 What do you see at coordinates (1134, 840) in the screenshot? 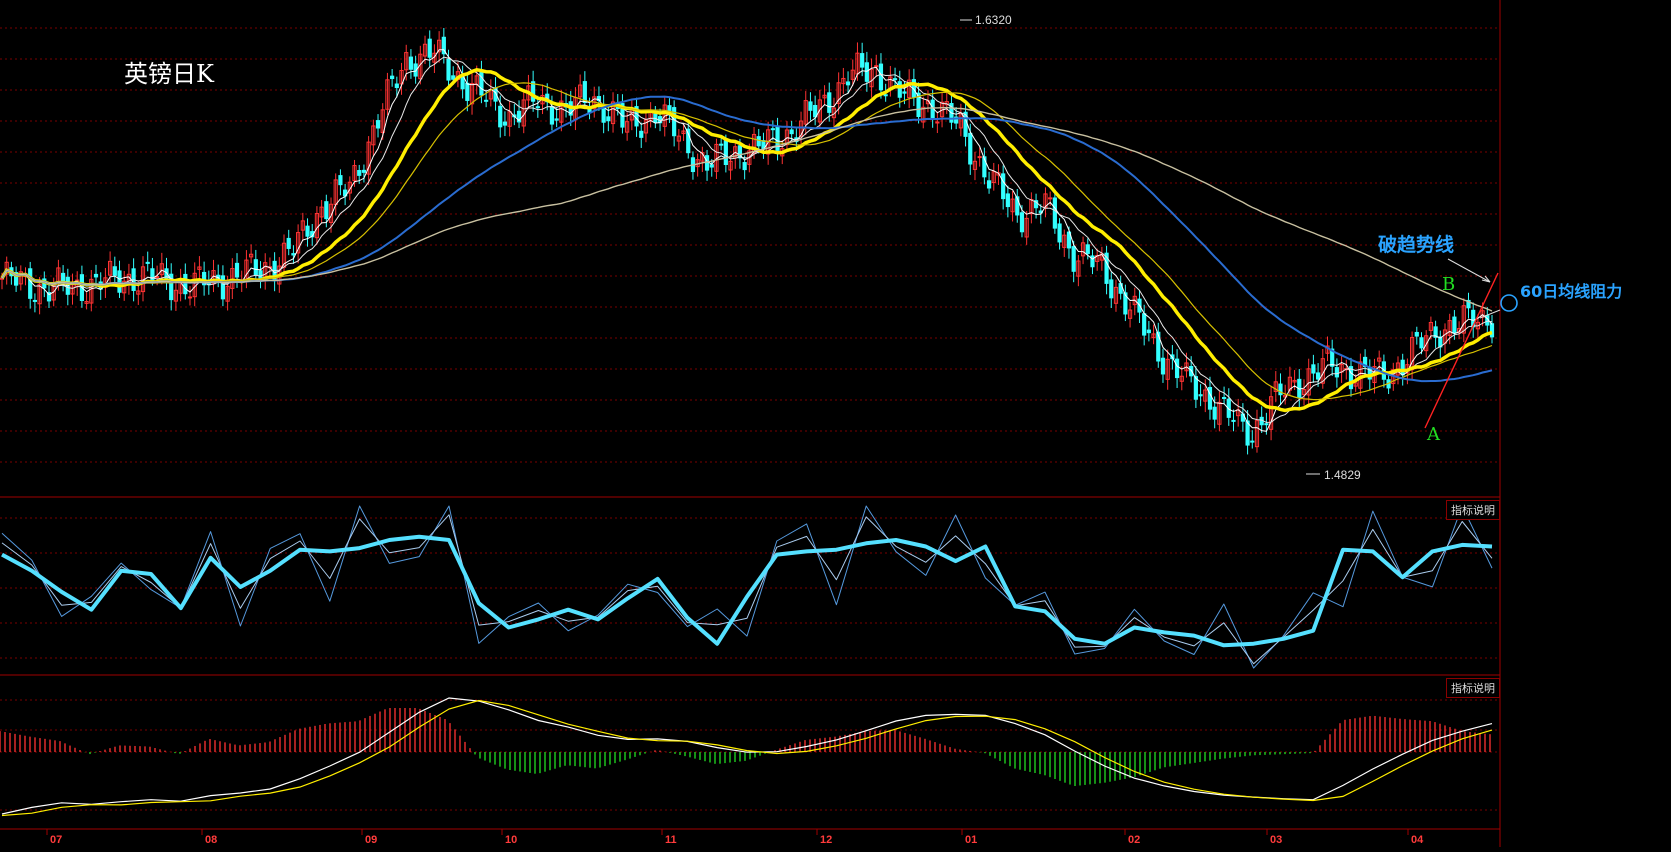
I see `month-label: 02` at bounding box center [1134, 840].